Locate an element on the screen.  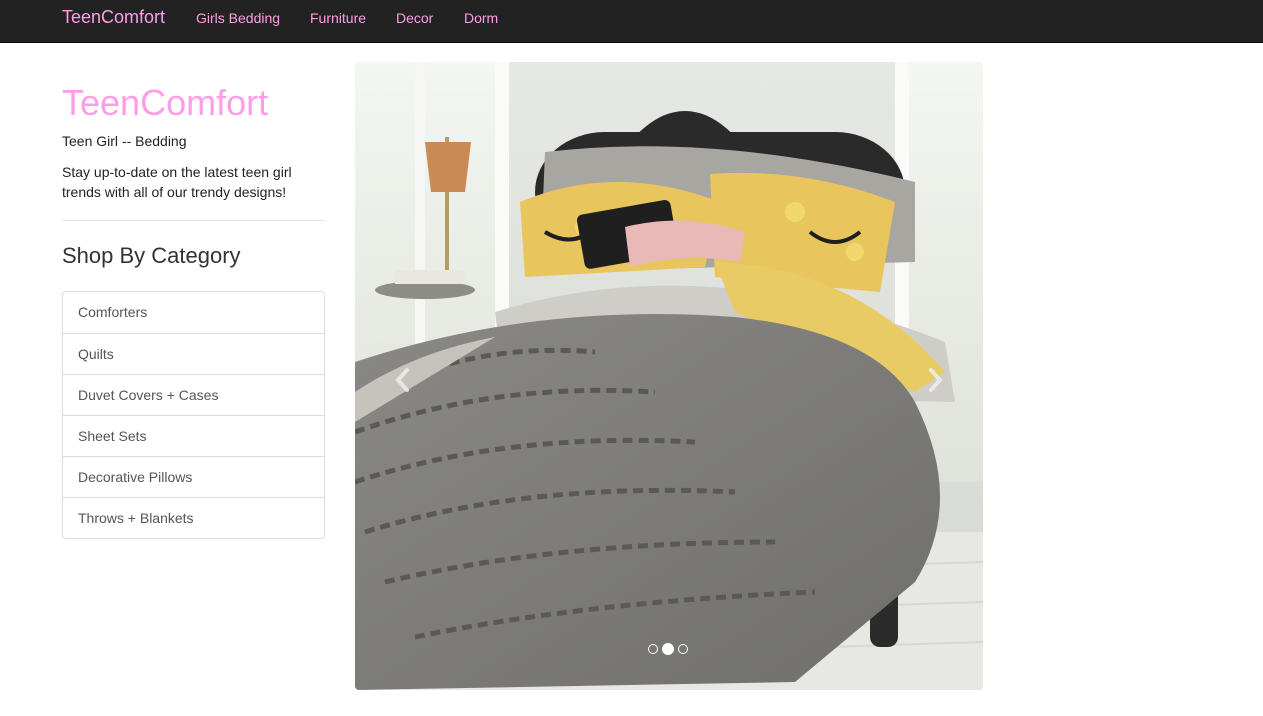
chevron-left-icon is located at coordinates (402, 380).